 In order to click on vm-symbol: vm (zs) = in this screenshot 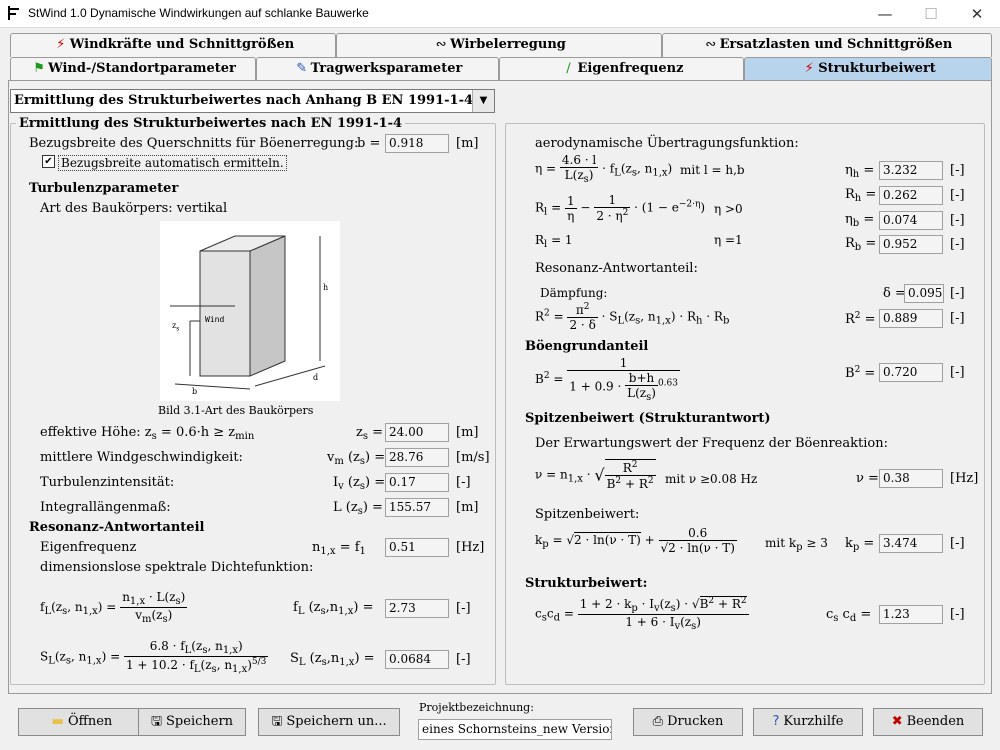, I will do `click(356, 458)`.